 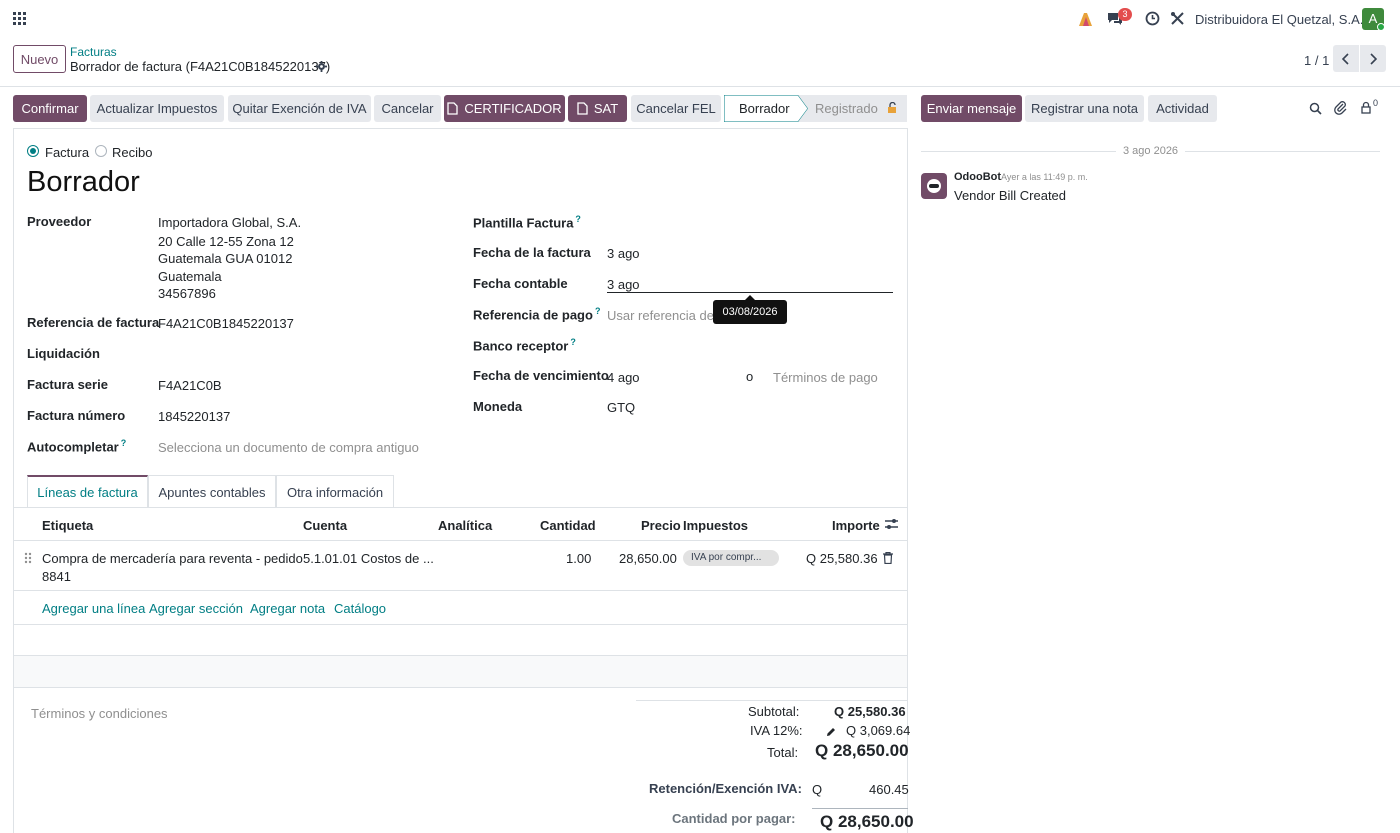 I want to click on message-author: OdooBot, so click(x=978, y=177).